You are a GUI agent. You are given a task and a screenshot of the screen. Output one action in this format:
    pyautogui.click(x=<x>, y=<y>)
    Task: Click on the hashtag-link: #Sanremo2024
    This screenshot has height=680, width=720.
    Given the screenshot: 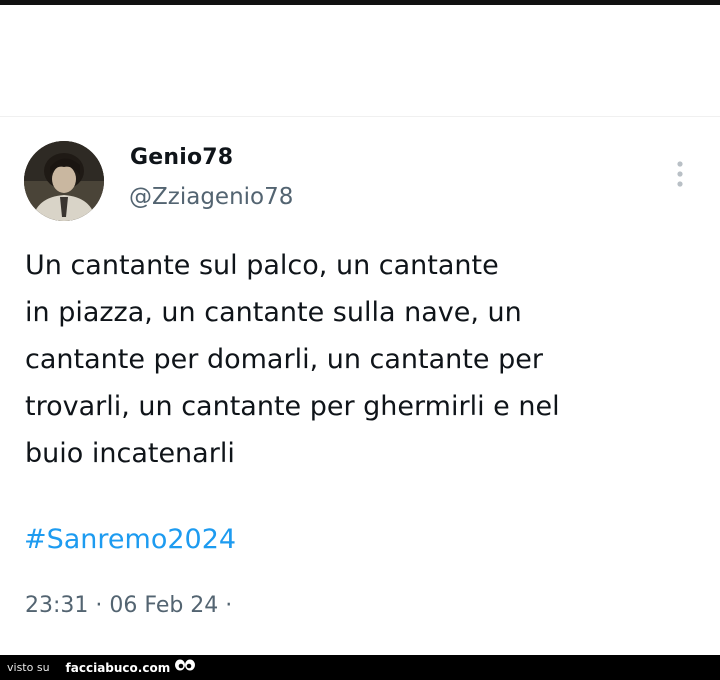 What is the action you would take?
    pyautogui.click(x=130, y=539)
    